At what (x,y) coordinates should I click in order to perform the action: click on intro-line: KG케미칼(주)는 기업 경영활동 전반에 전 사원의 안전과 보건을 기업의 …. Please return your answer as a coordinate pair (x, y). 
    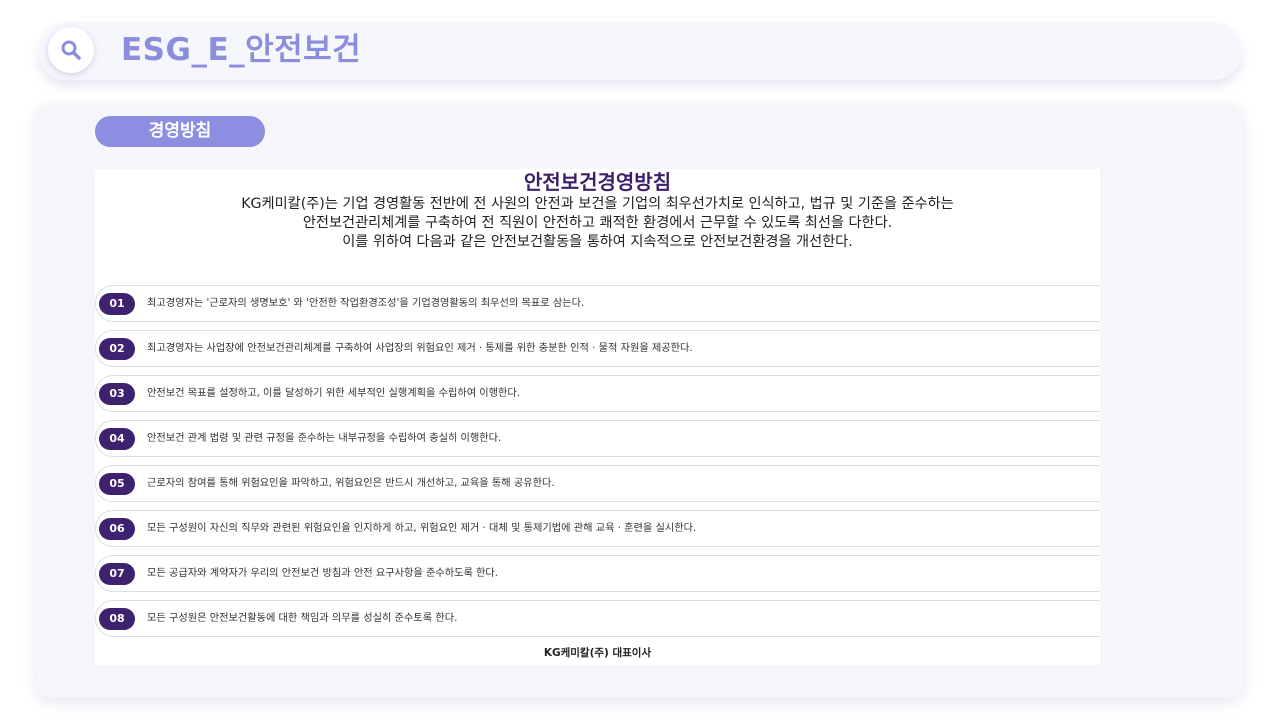
    Looking at the image, I should click on (597, 204).